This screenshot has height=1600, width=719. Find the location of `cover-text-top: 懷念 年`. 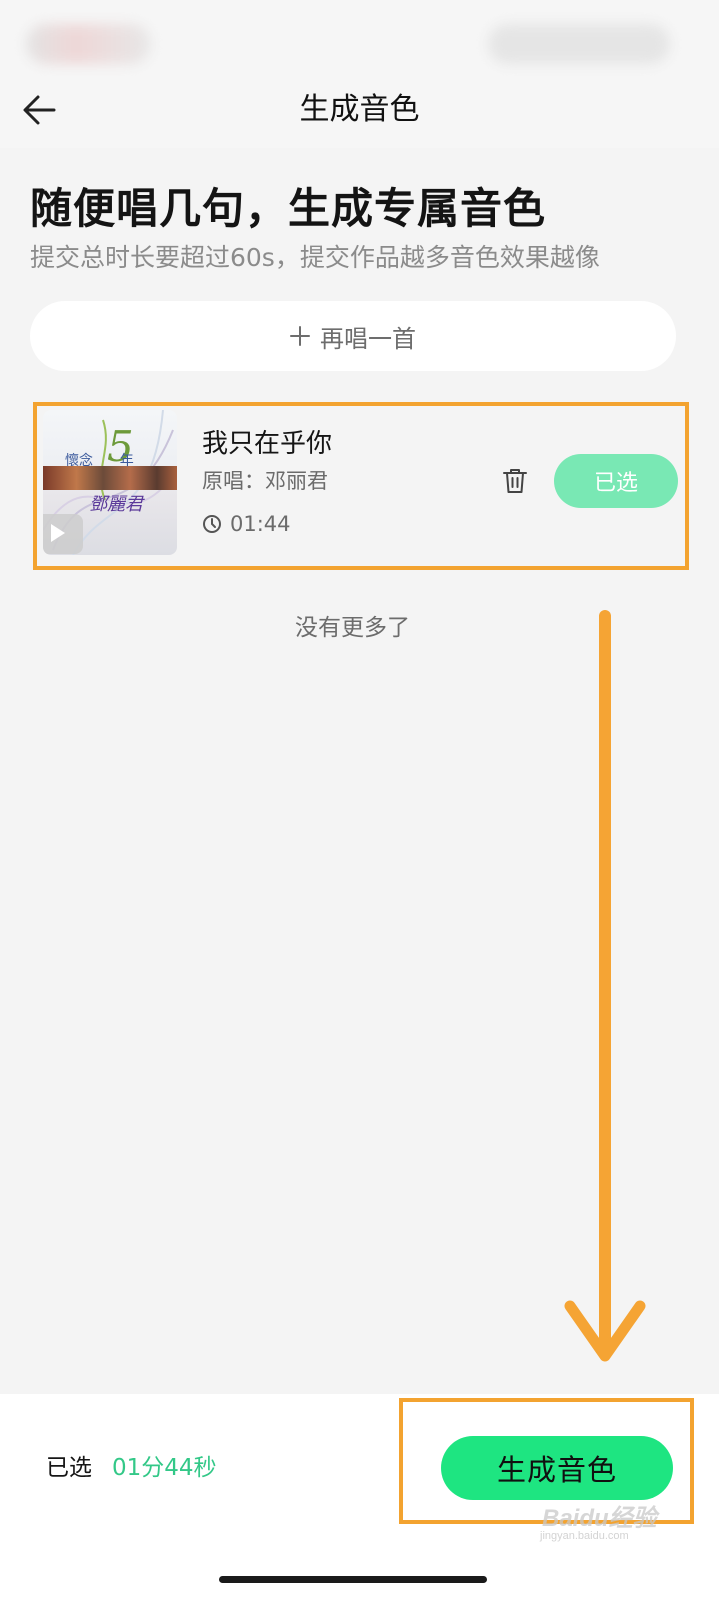

cover-text-top: 懷念 年 is located at coordinates (99, 461).